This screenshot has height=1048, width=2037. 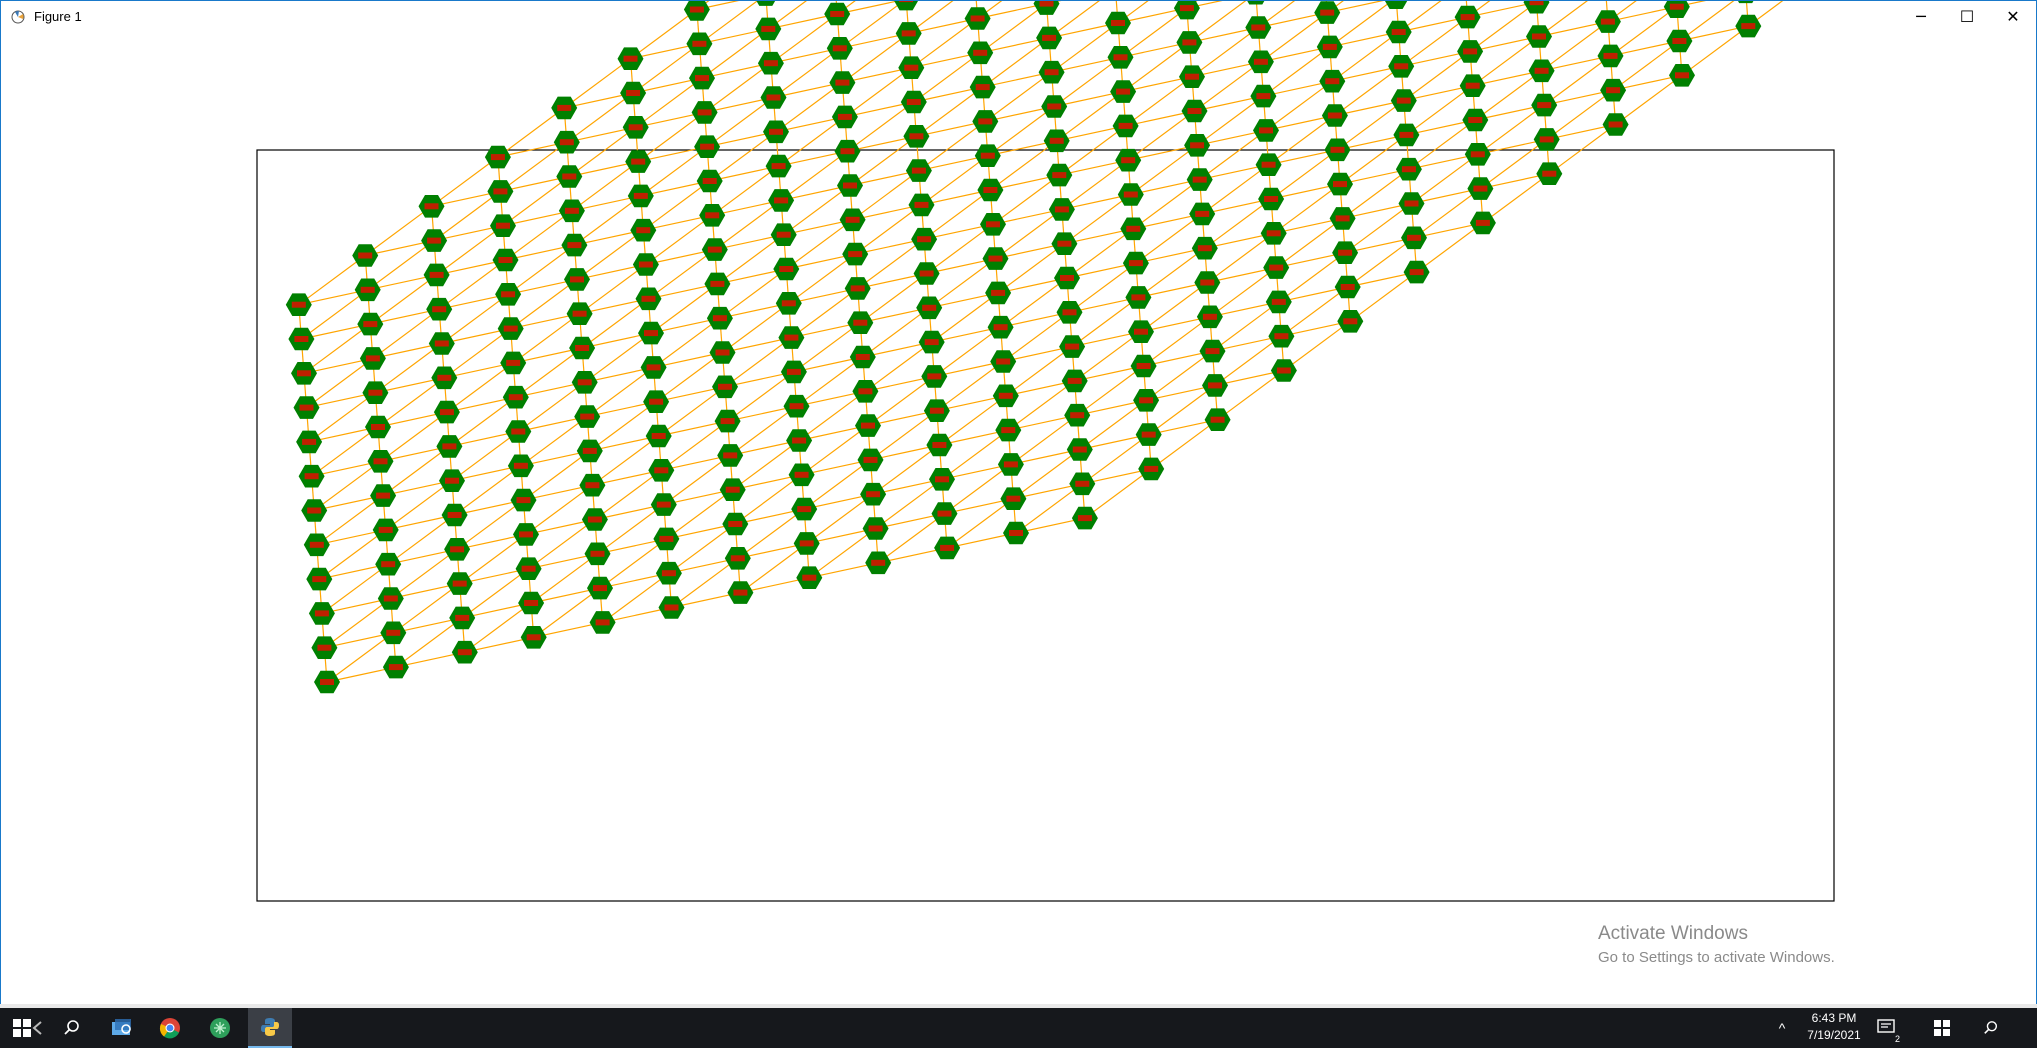 I want to click on chrome-button, so click(x=170, y=1028).